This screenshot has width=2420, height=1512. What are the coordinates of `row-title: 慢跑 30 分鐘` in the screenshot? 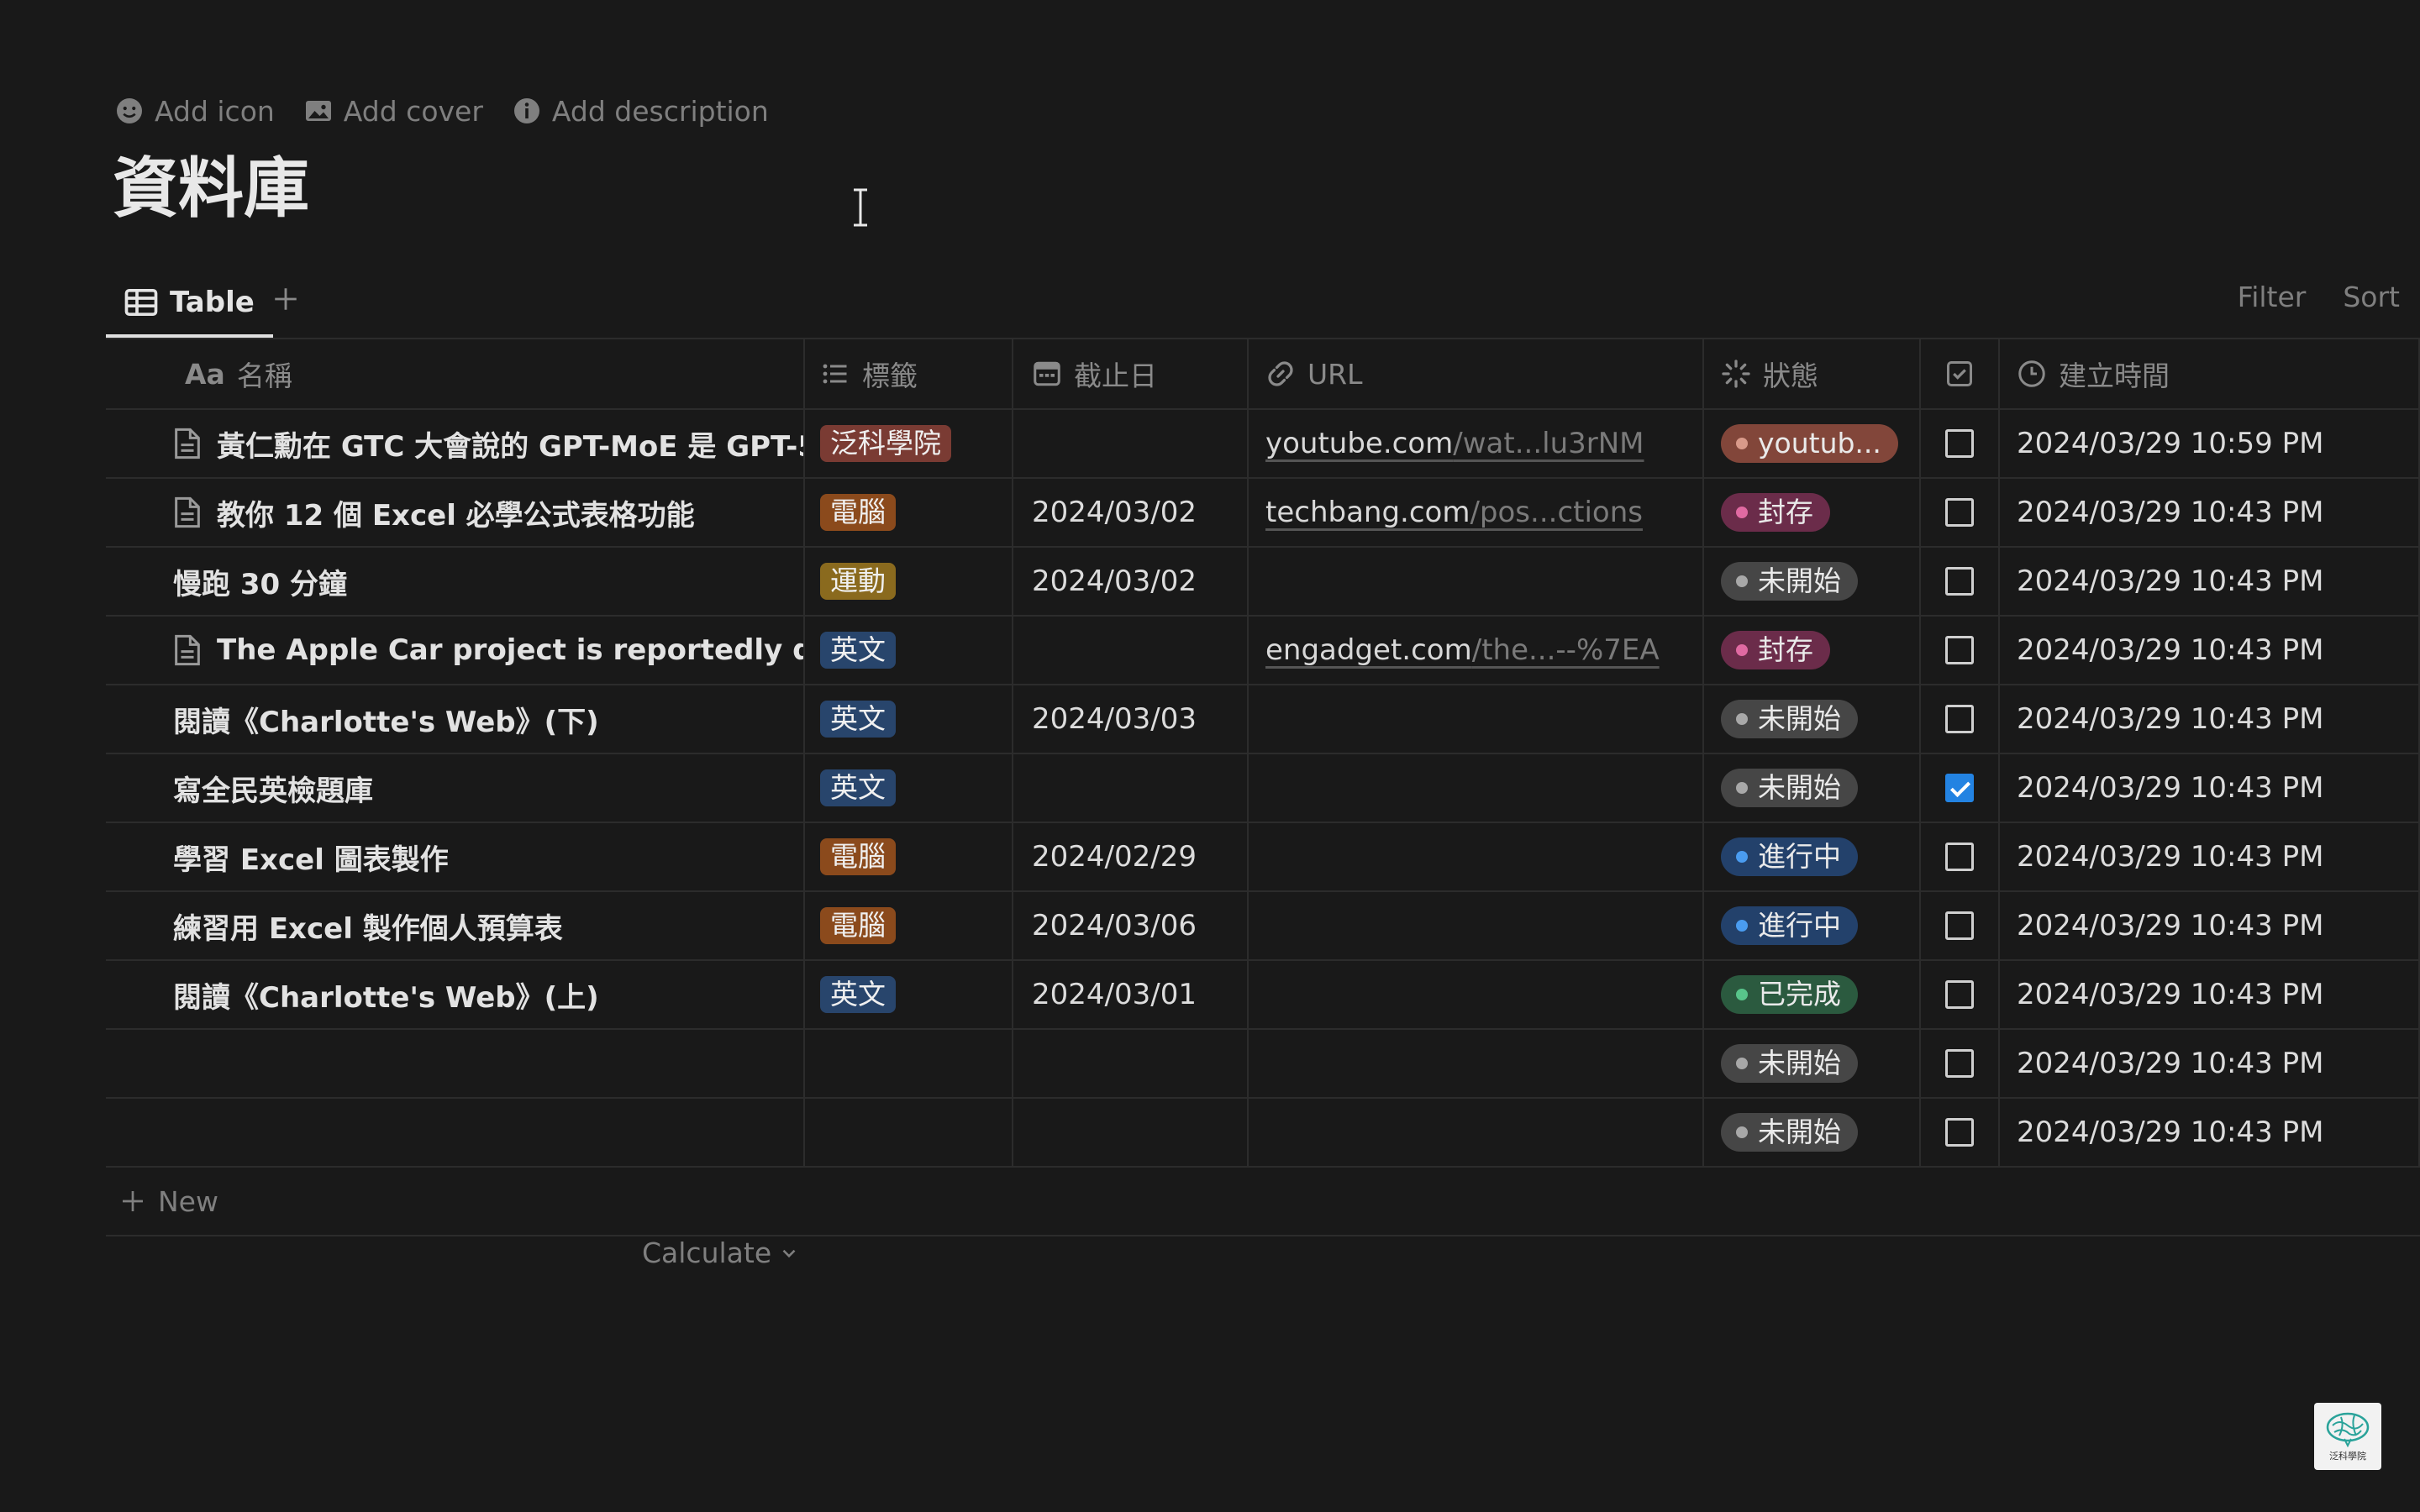 It's located at (260, 581).